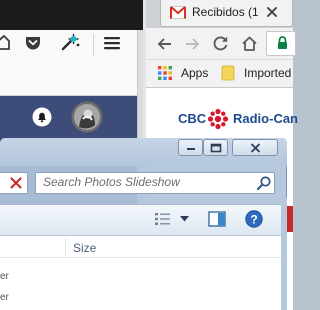 The height and width of the screenshot is (310, 320). Describe the element at coordinates (218, 119) in the screenshot. I see `cbc-gem-icon` at that location.